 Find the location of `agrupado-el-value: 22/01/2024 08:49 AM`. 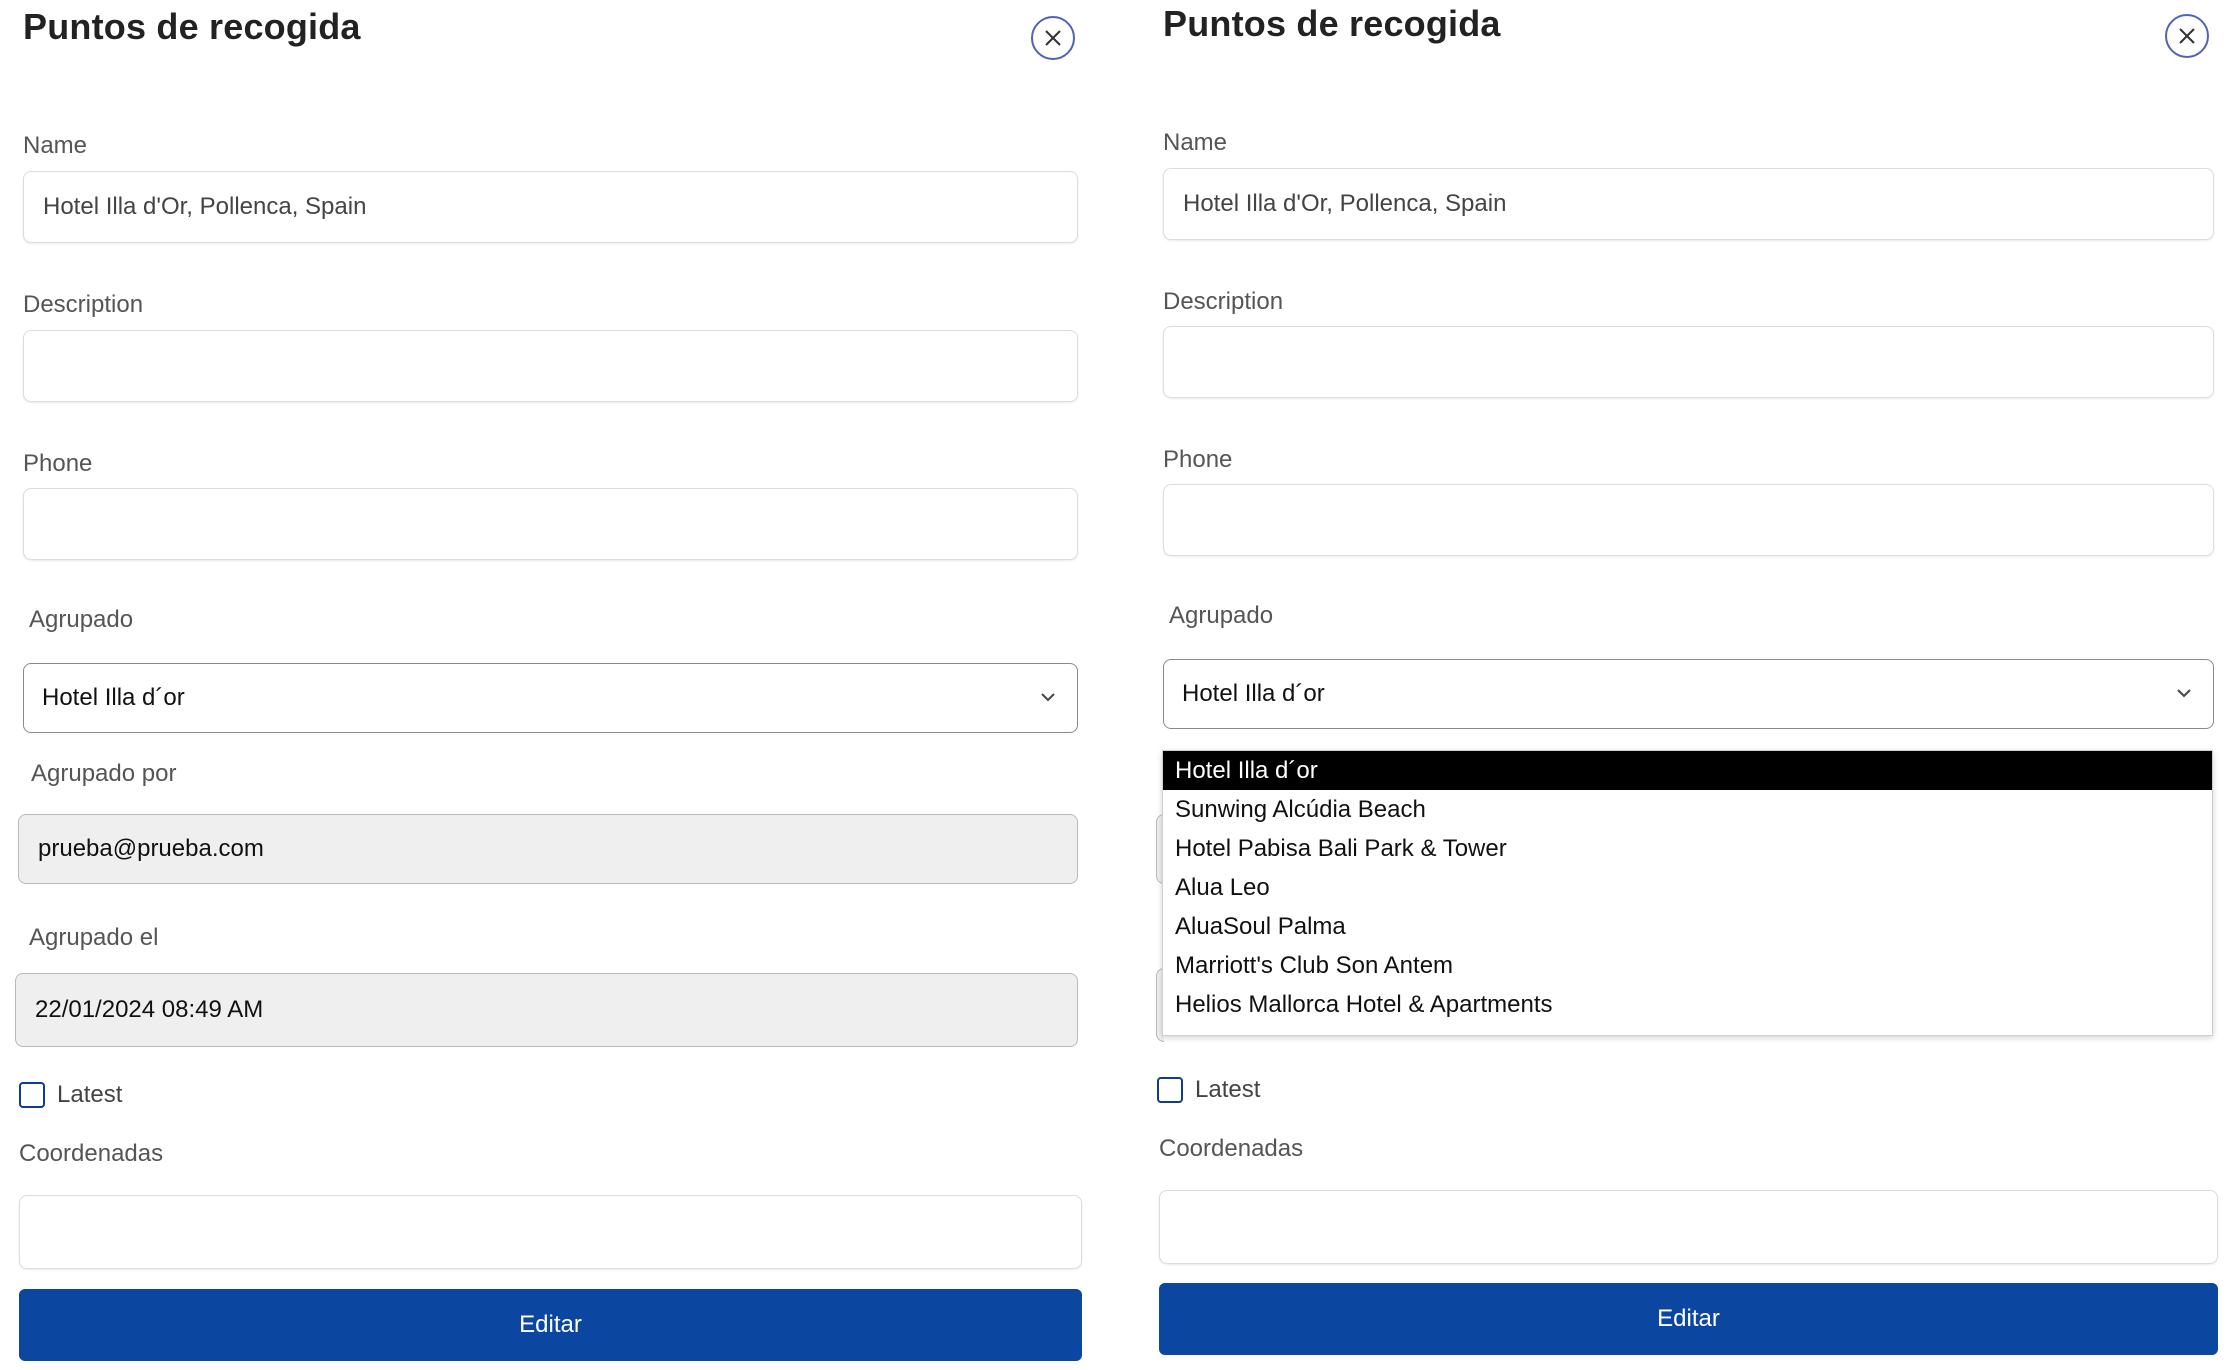

agrupado-el-value: 22/01/2024 08:49 AM is located at coordinates (149, 1009).